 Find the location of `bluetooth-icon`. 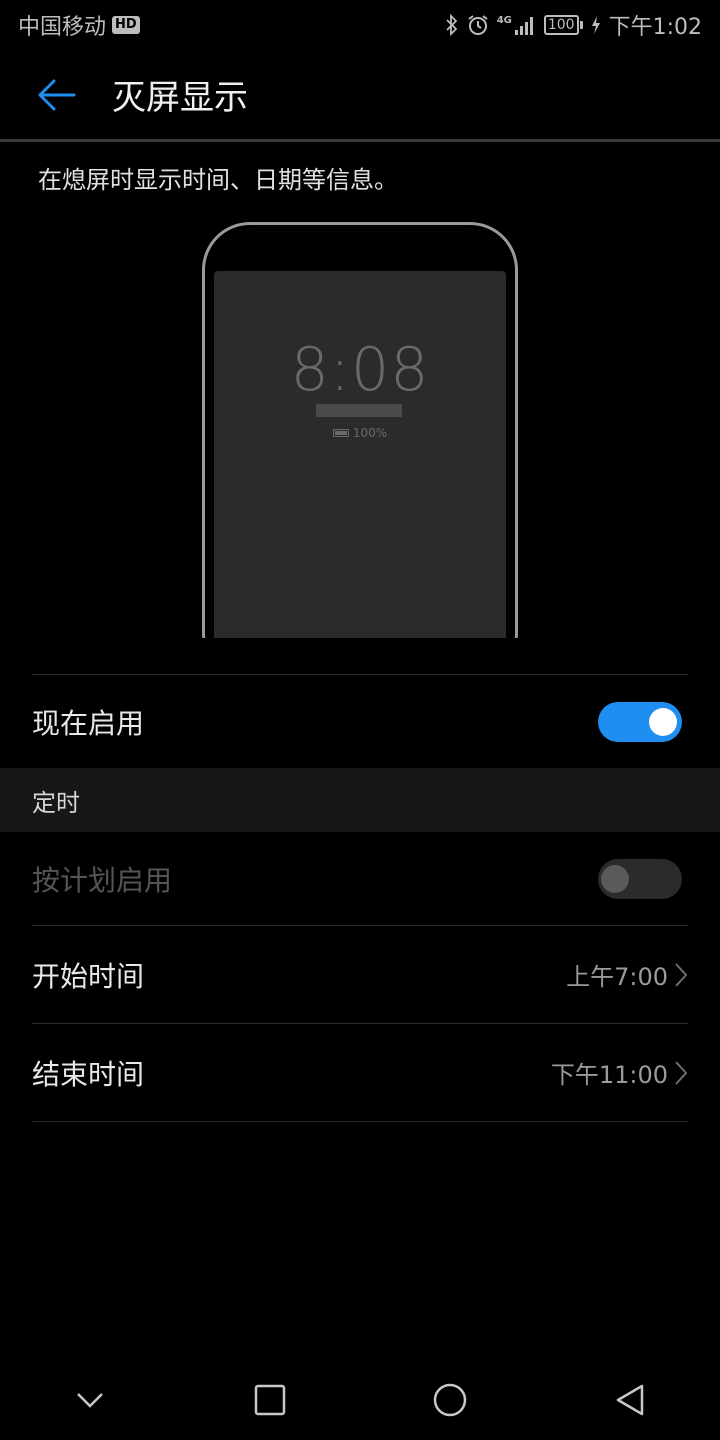

bluetooth-icon is located at coordinates (452, 25).